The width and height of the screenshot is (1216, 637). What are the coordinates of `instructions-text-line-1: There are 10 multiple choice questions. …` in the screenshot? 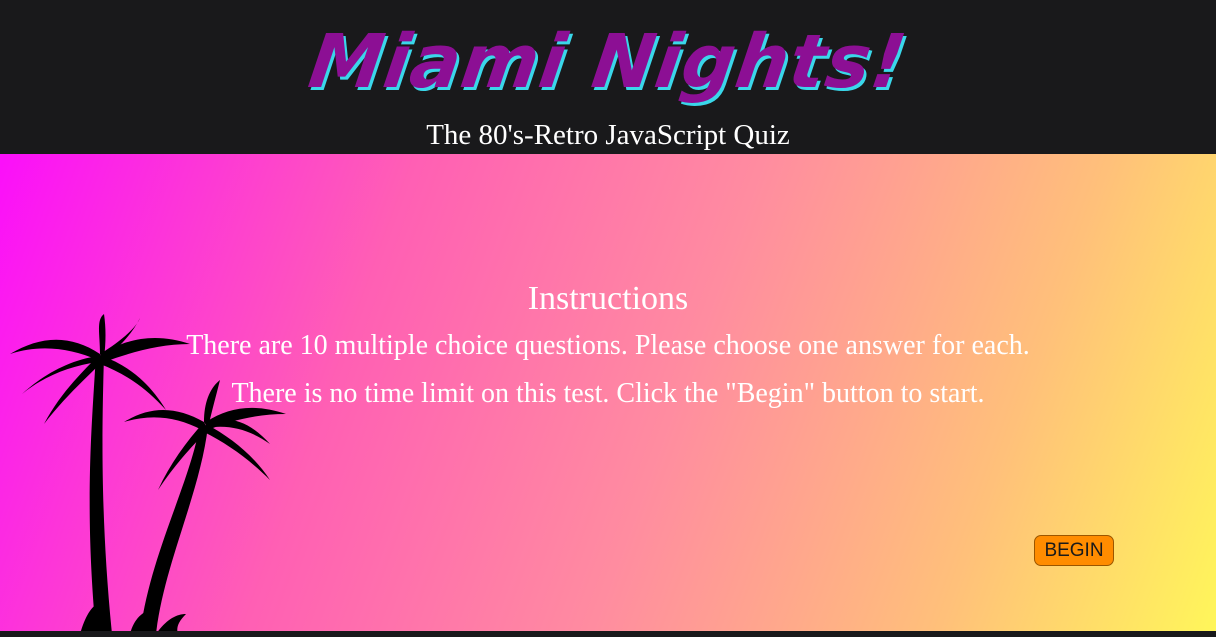 It's located at (608, 345).